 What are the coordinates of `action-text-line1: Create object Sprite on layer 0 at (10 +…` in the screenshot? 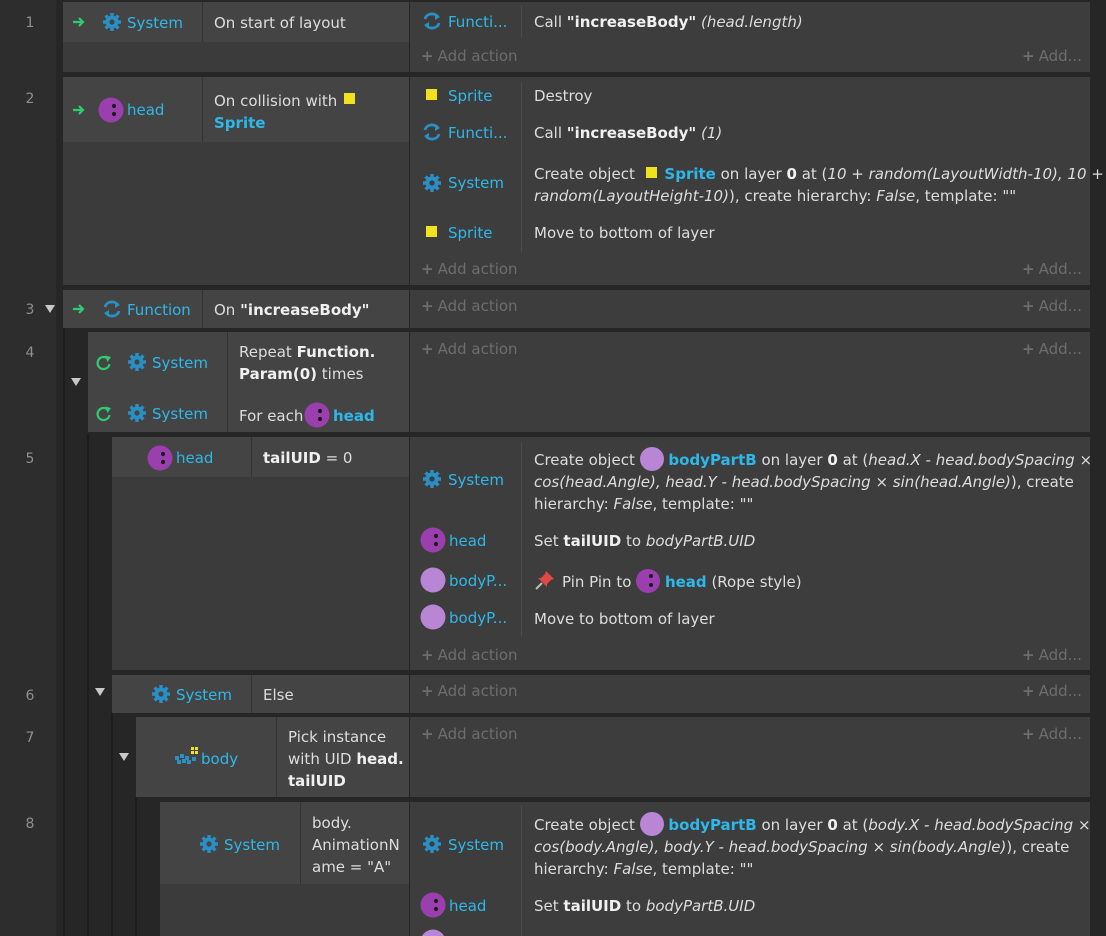 It's located at (819, 174).